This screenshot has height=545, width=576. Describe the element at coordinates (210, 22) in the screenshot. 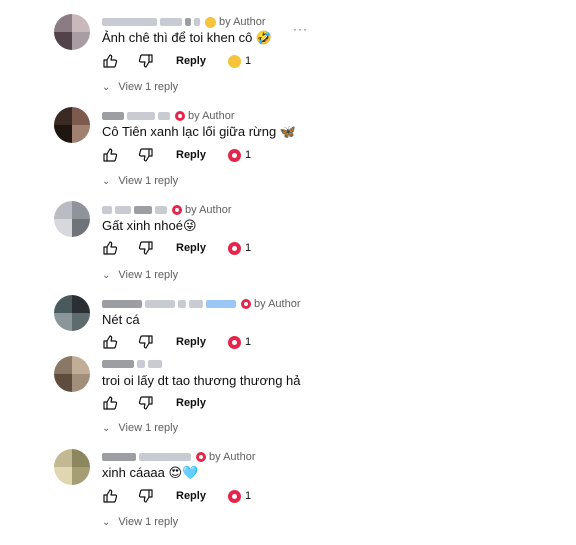

I see `reaction-badge-icon` at that location.